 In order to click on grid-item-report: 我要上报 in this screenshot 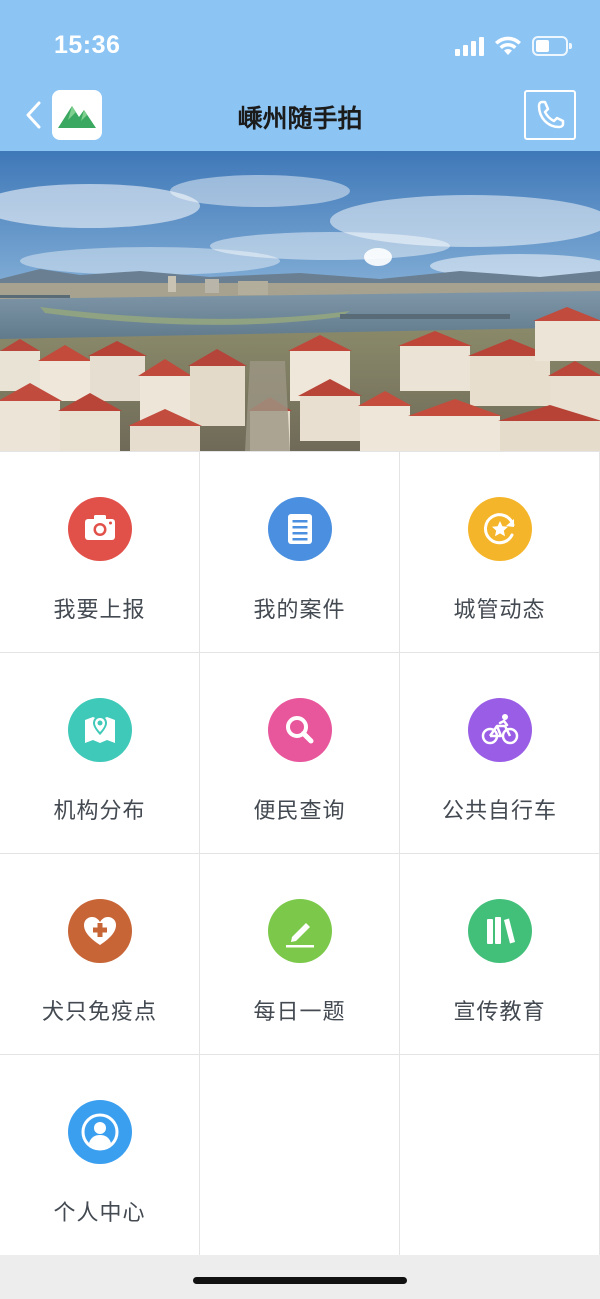, I will do `click(100, 552)`.